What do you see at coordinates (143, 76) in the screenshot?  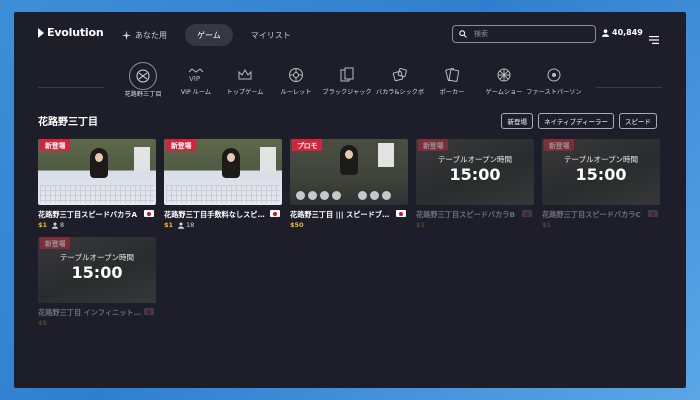 I see `hanamichi-logo-icon` at bounding box center [143, 76].